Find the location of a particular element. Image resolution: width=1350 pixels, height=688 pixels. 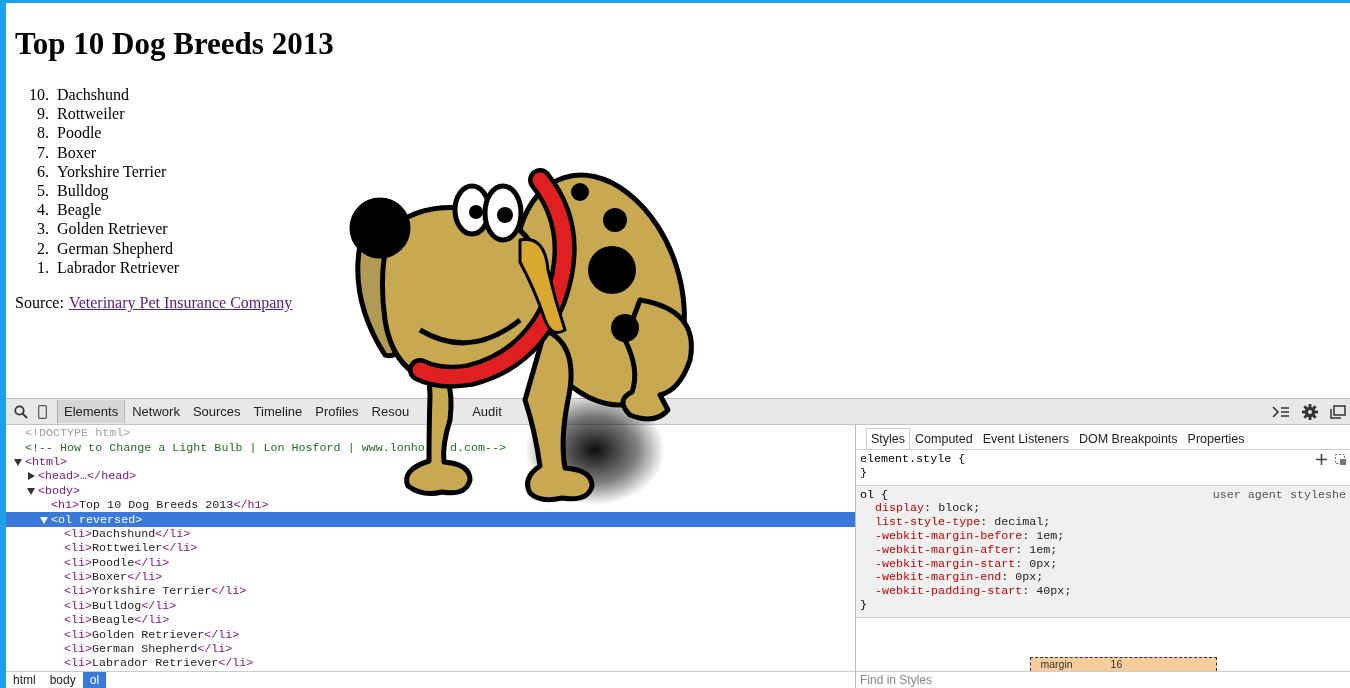

list-item: Yorkshire Terrier is located at coordinates (112, 171).